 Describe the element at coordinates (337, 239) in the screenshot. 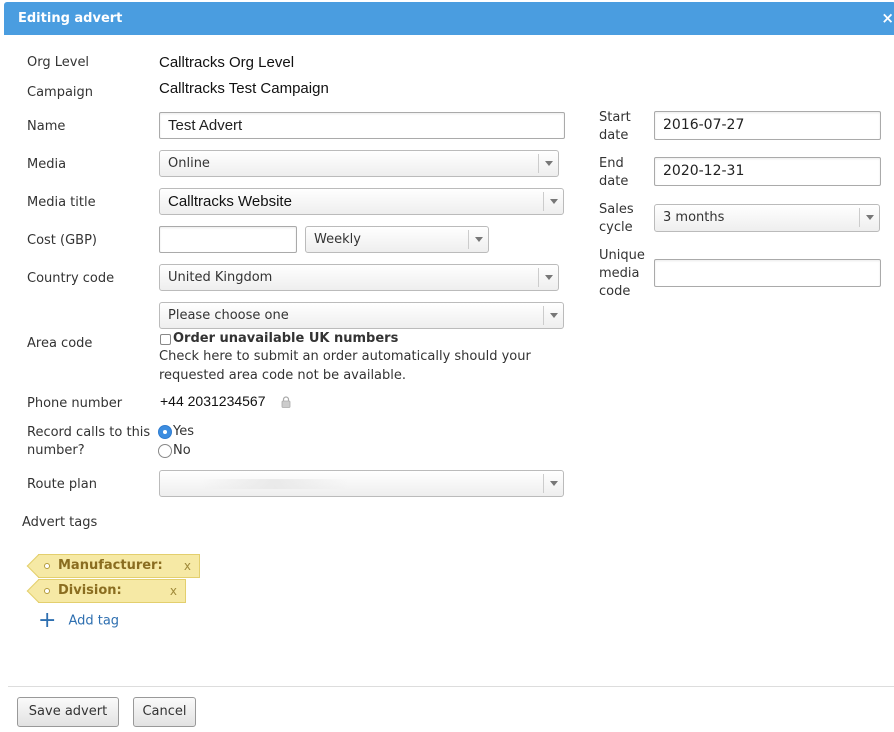

I see `cost-frequency-value: Weekly` at that location.